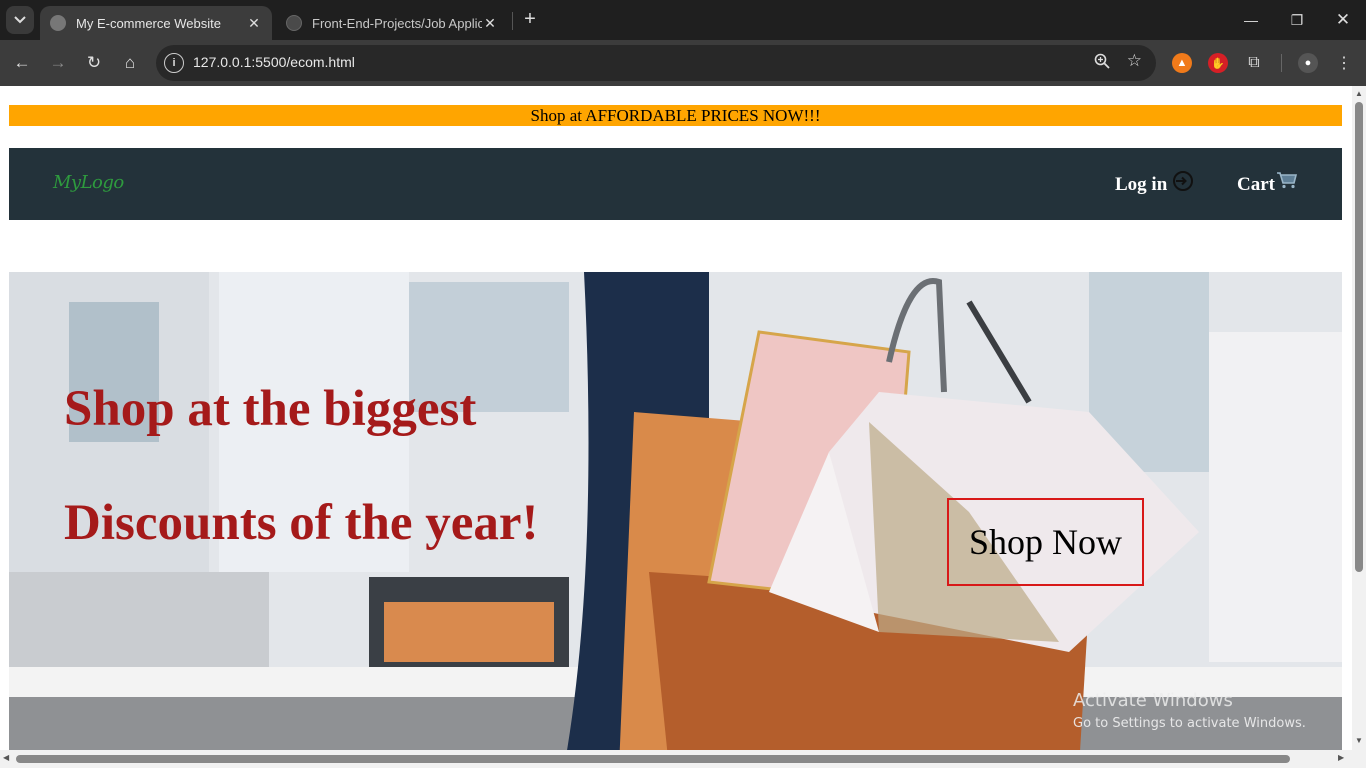  What do you see at coordinates (1218, 63) in the screenshot?
I see `extension-adblock-icon: ✋` at bounding box center [1218, 63].